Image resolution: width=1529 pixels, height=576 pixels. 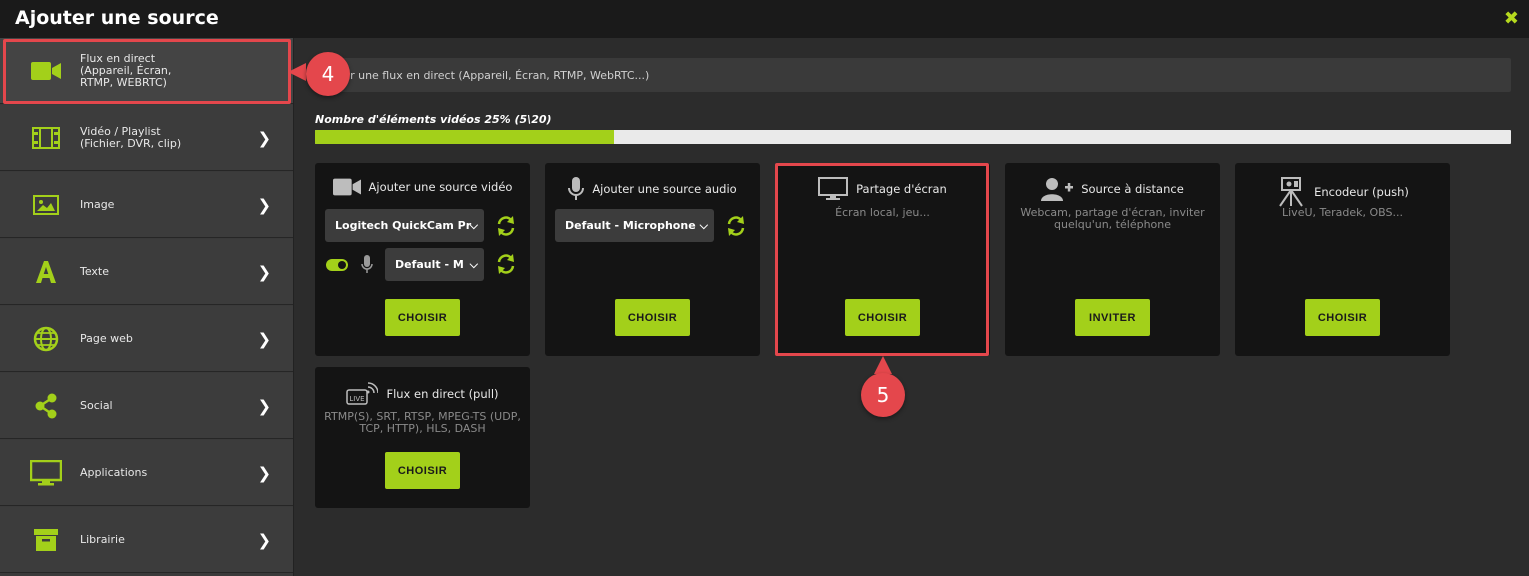 What do you see at coordinates (422, 470) in the screenshot?
I see `choose-pull-button: CHOISIR` at bounding box center [422, 470].